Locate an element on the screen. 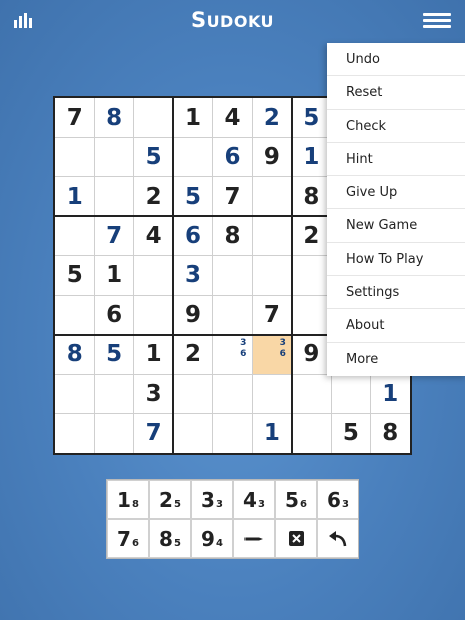 This screenshot has height=620, width=465. menu-item-check: Check is located at coordinates (396, 126).